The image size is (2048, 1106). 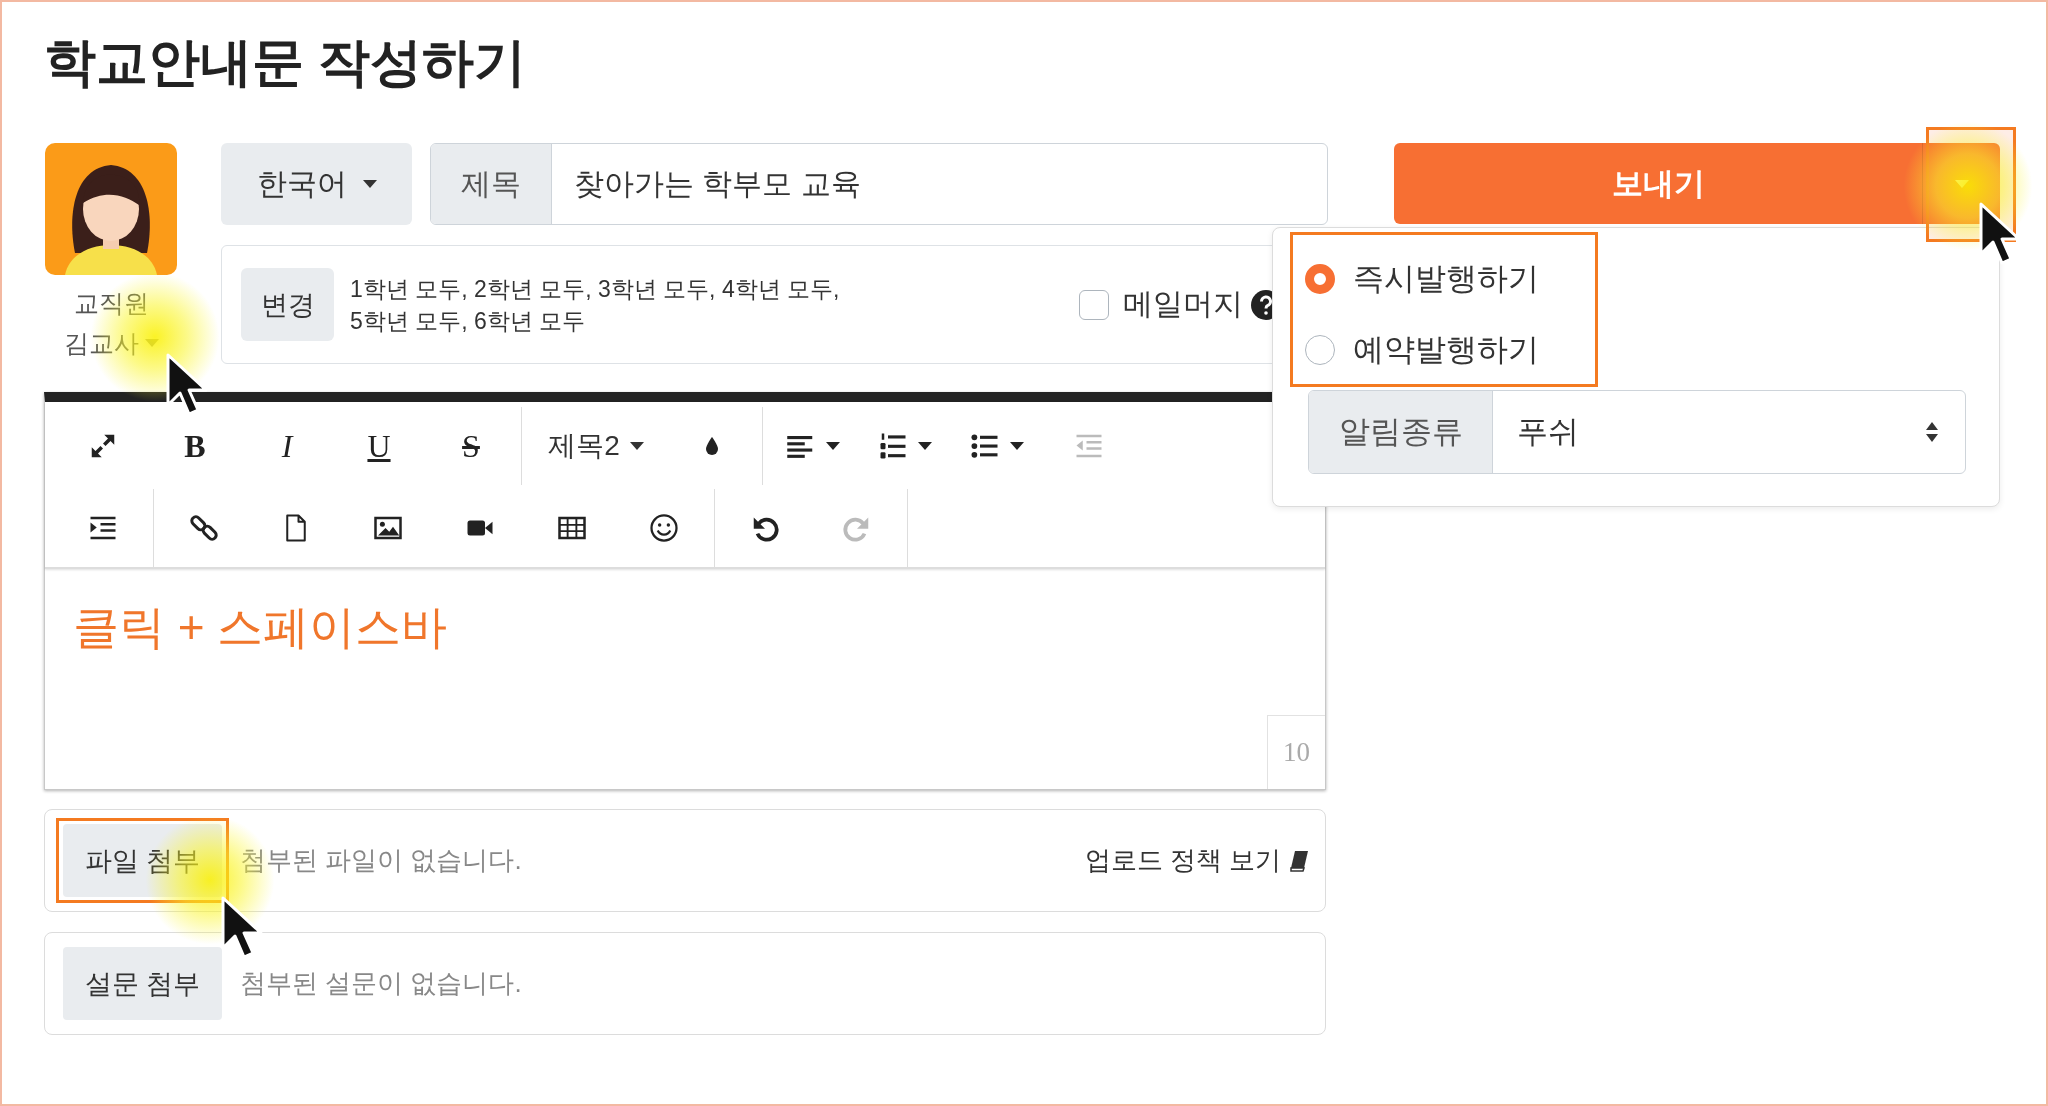 What do you see at coordinates (595, 305) in the screenshot?
I see `recipients-text: 1학년 모두, 2학년 모두, 3학년 모두, 4학년 모두, 5학년 모두, 6학년 모두` at bounding box center [595, 305].